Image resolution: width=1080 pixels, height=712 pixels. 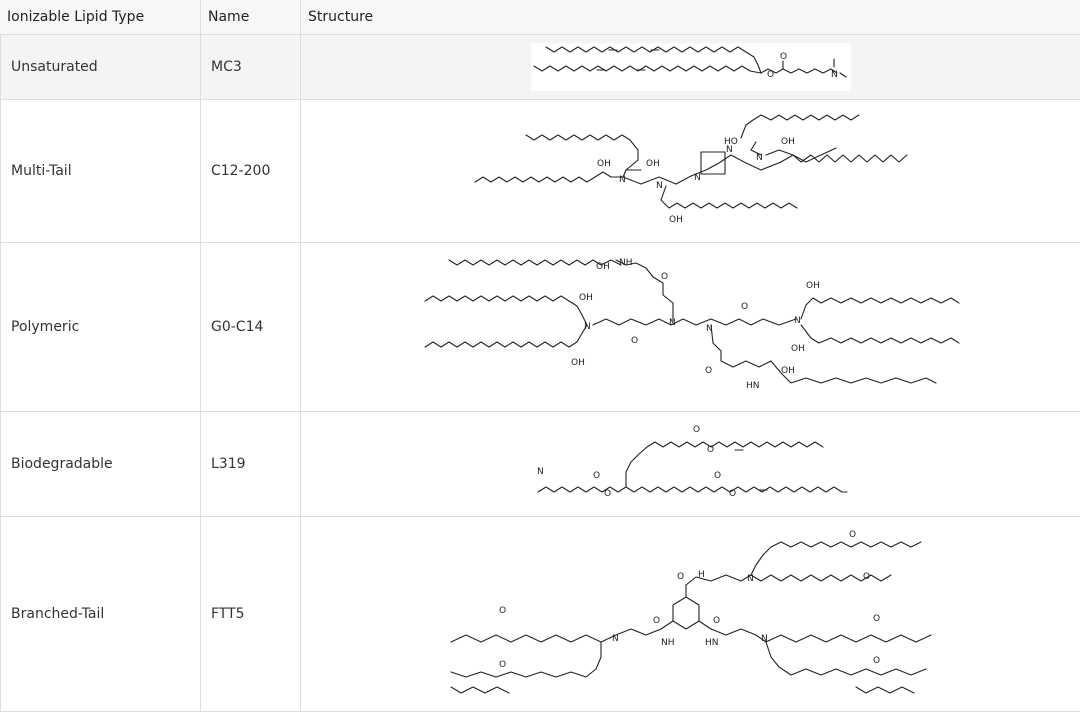 I want to click on table-row: Unsaturated MC3 O O N, so click(x=540, y=67).